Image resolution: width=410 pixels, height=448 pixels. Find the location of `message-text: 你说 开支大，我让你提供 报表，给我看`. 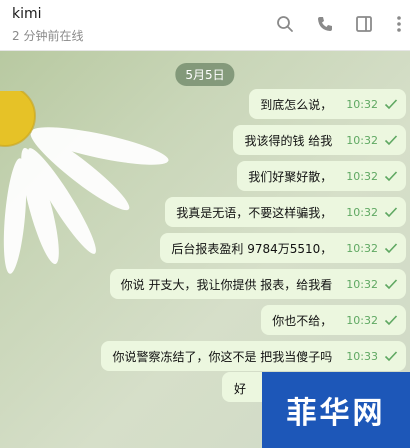

message-text: 你说 开支大，我让你提供 报表，给我看 is located at coordinates (226, 284).